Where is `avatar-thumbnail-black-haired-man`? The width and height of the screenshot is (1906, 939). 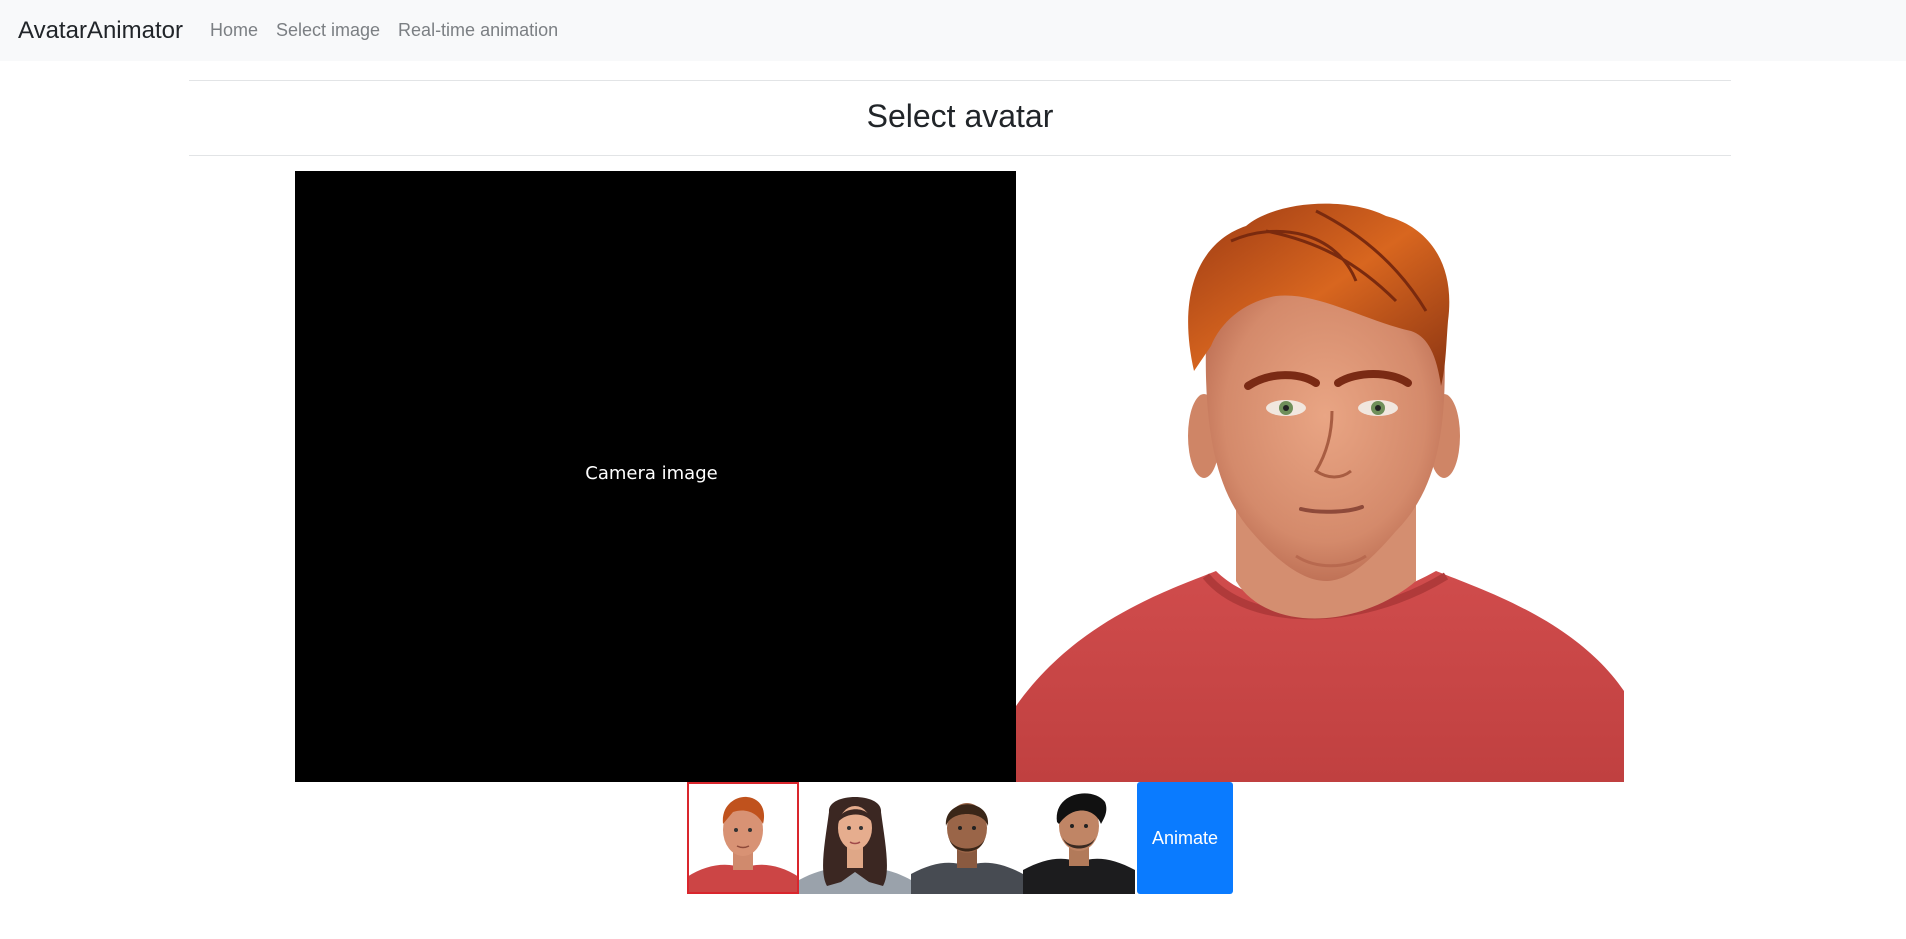
avatar-thumbnail-black-haired-man is located at coordinates (1079, 838).